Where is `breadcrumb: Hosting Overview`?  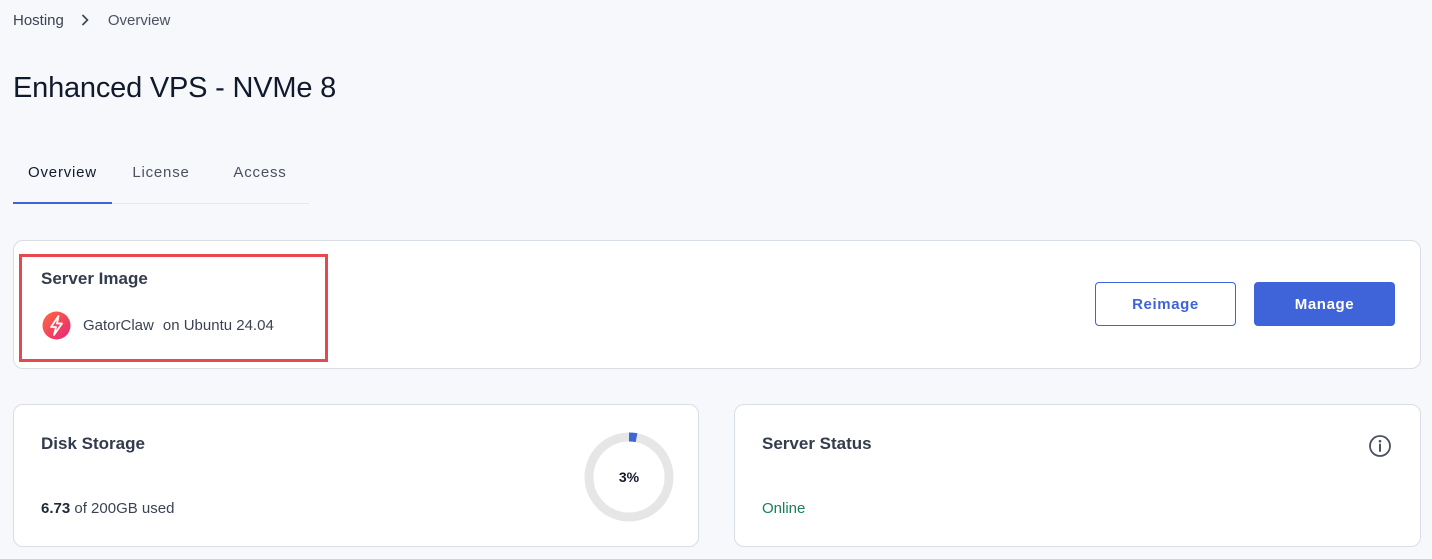 breadcrumb: Hosting Overview is located at coordinates (91, 20).